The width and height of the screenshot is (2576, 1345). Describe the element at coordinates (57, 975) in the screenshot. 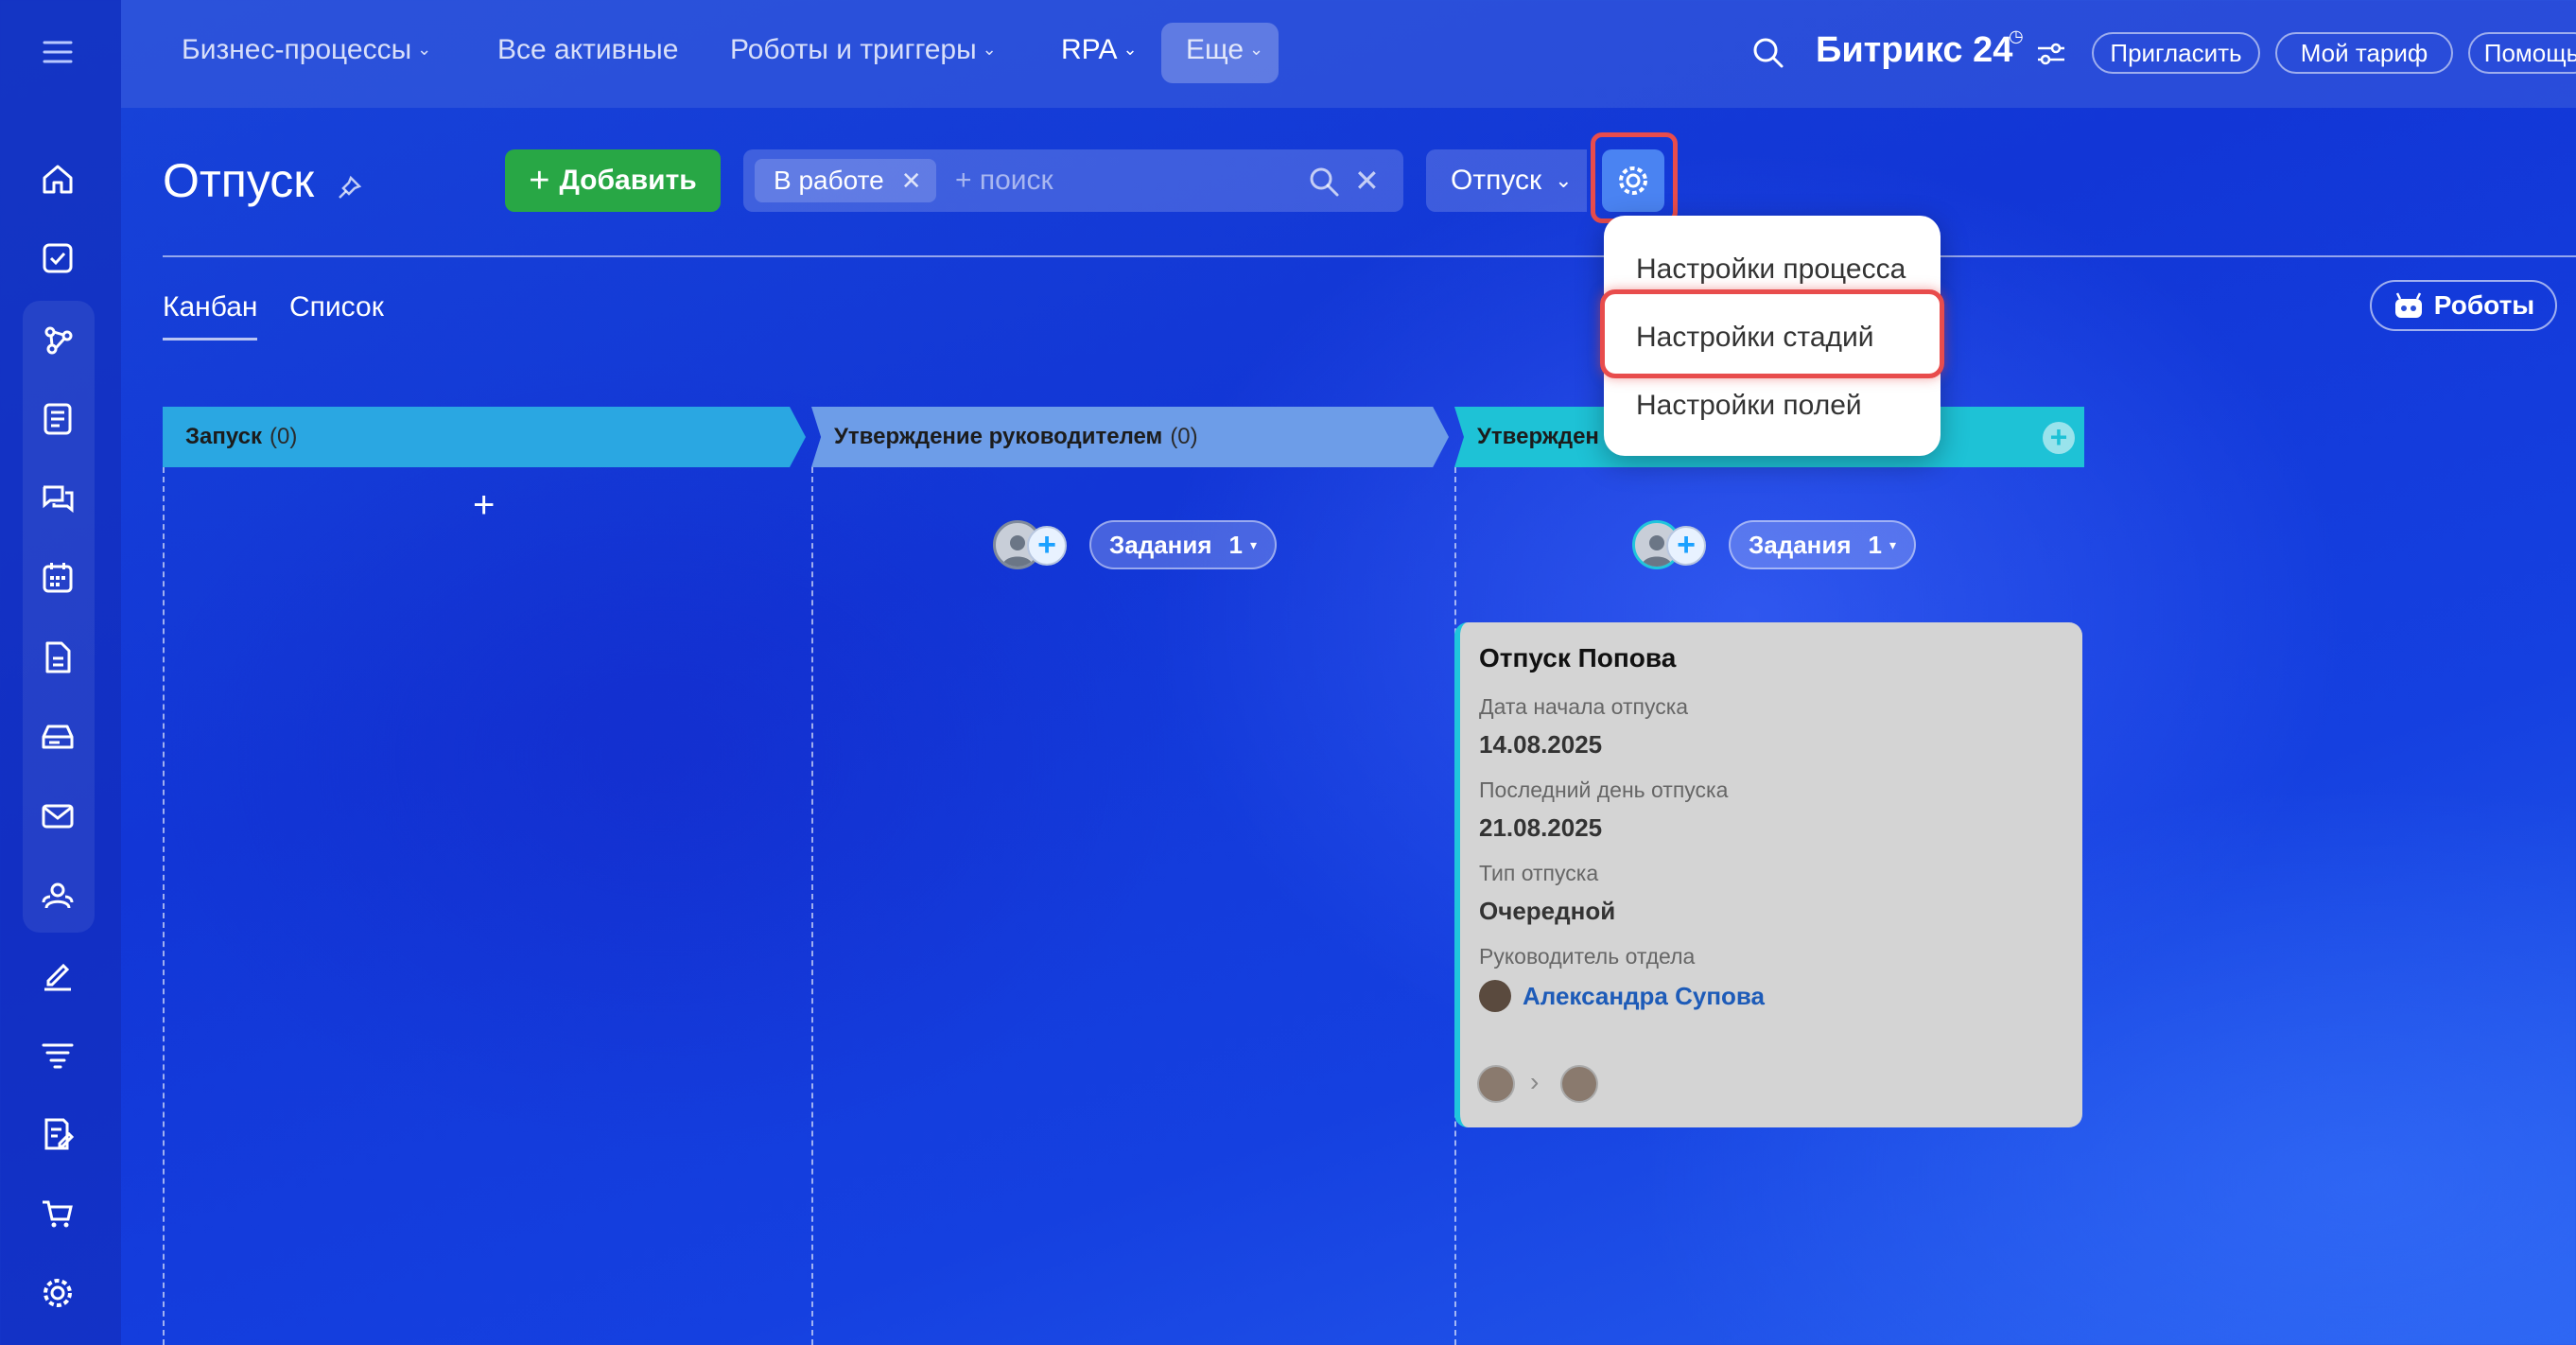

I see `sign-icon` at that location.